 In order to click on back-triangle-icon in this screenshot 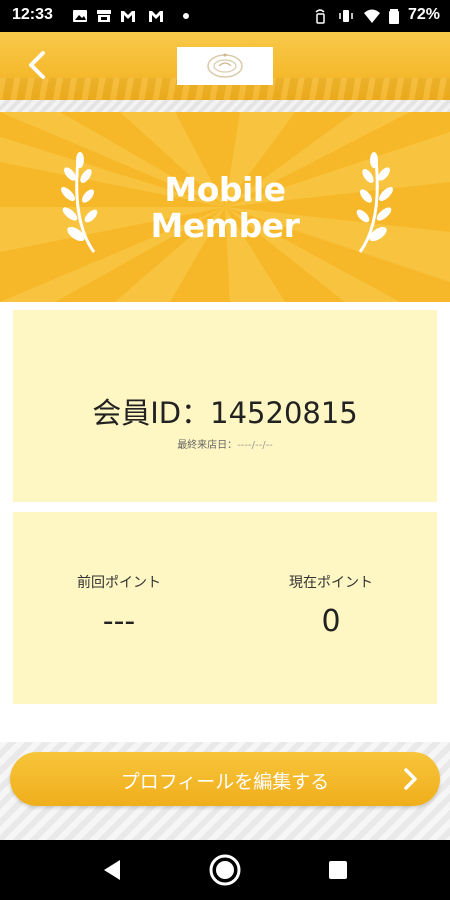, I will do `click(112, 870)`.